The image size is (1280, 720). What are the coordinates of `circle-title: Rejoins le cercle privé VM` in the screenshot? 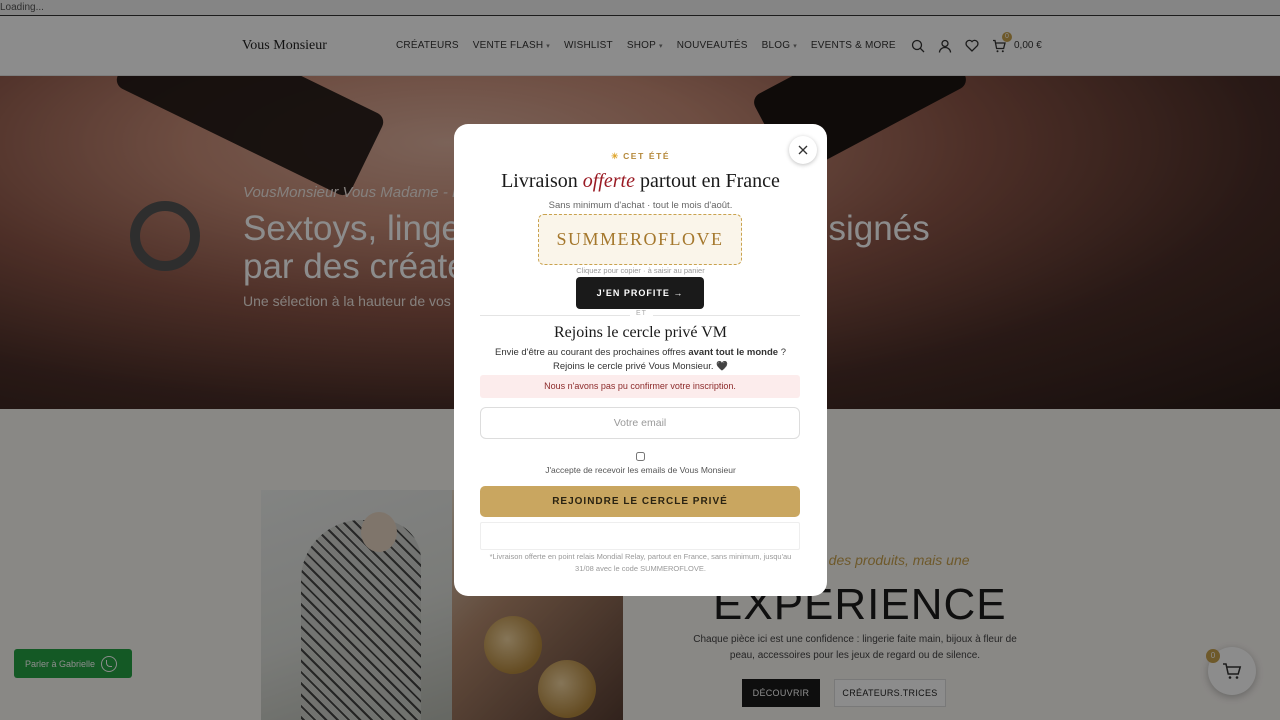 It's located at (640, 332).